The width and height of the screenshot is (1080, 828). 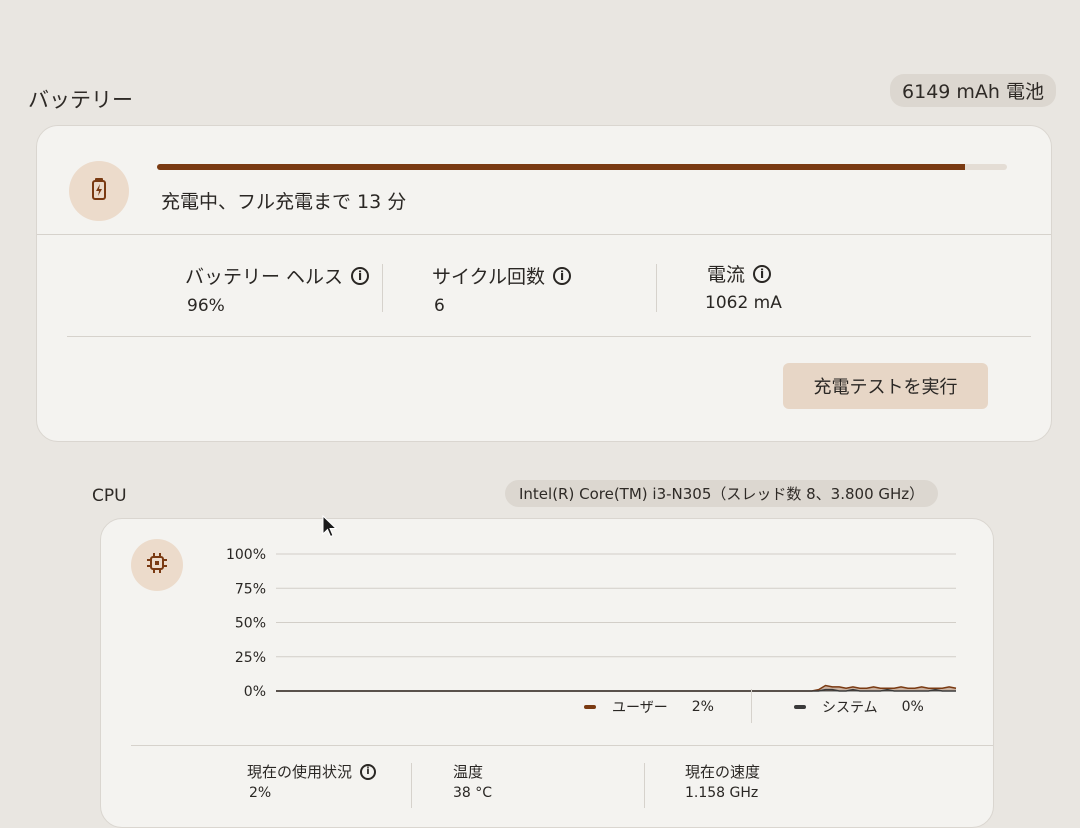 What do you see at coordinates (312, 771) in the screenshot?
I see `cpu-usage-label: 現在の使用状況 i` at bounding box center [312, 771].